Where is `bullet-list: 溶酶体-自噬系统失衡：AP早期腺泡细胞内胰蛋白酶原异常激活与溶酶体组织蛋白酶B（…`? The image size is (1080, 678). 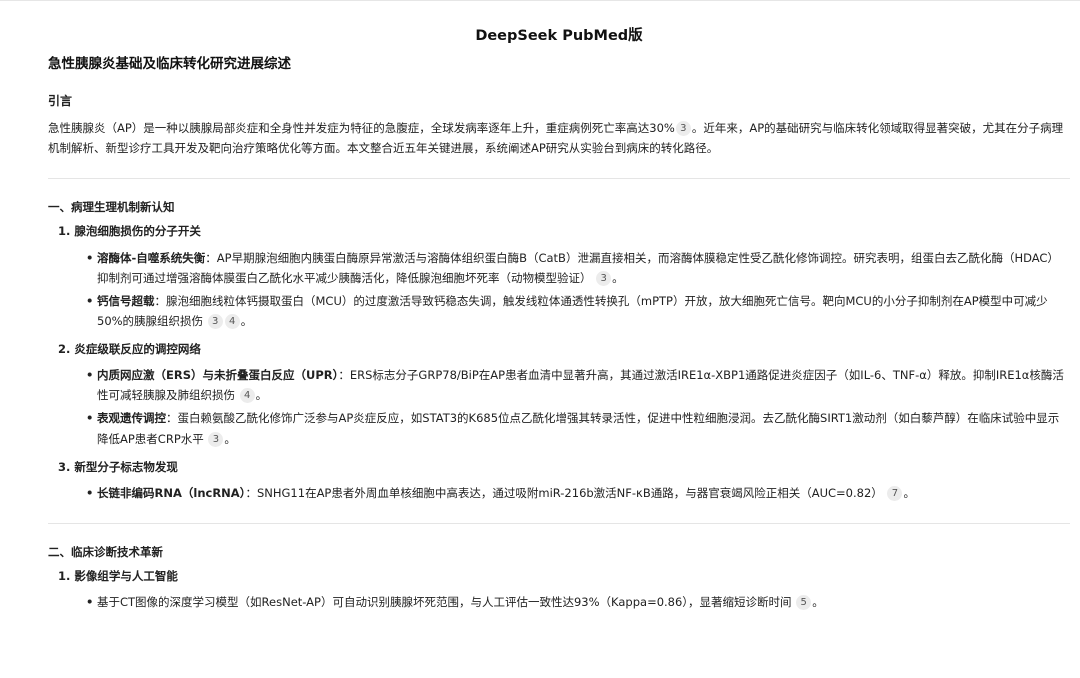
bullet-list: 溶酶体-自噬系统失衡：AP早期腺泡细胞内胰蛋白酶原异常激活与溶酶体组织蛋白酶B（… is located at coordinates (559, 290).